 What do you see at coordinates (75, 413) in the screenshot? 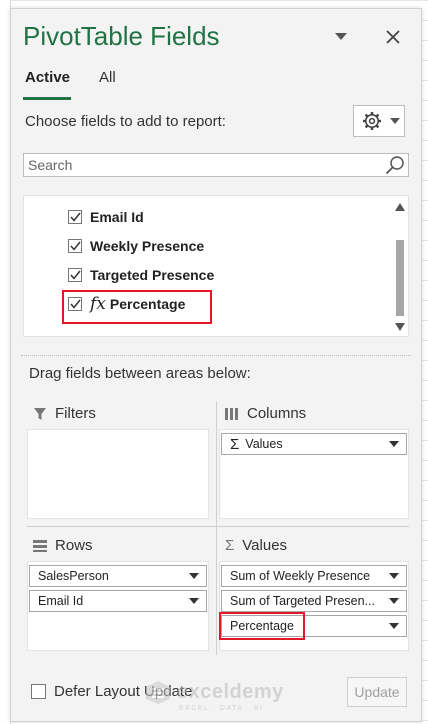
I see `filters-area-title: Filters` at bounding box center [75, 413].